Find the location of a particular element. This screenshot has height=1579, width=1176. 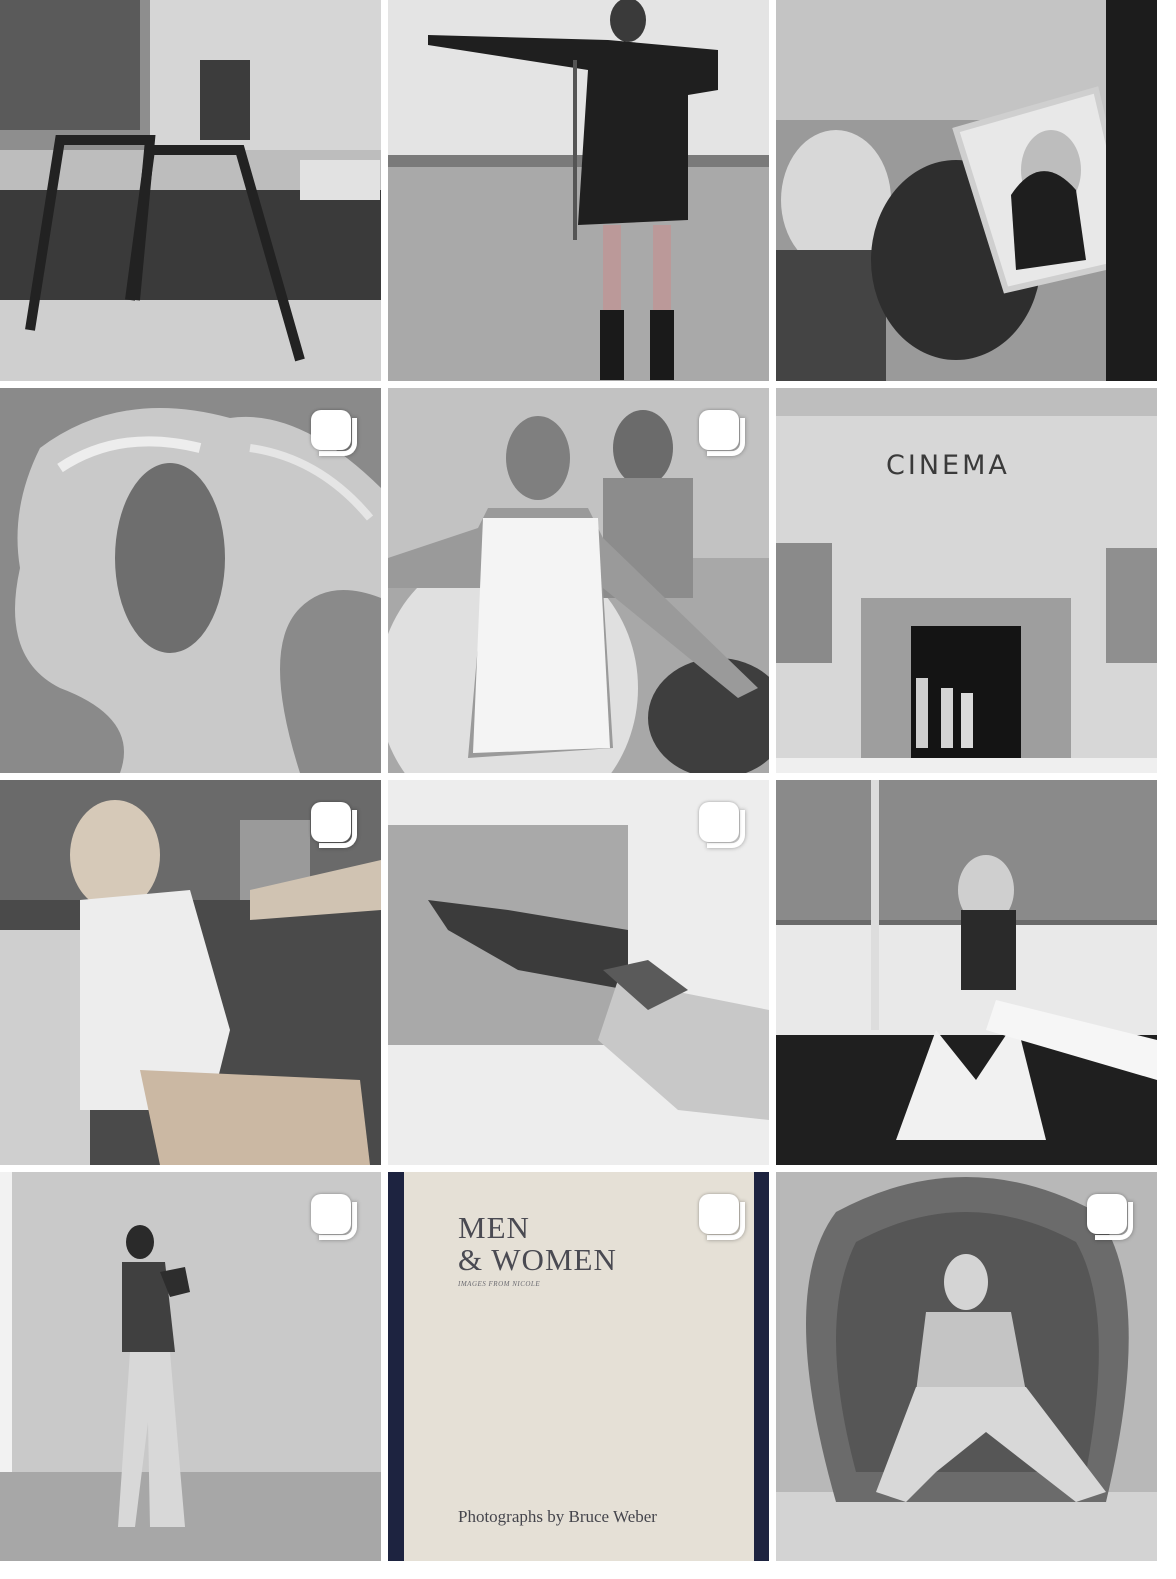

photo-splash is located at coordinates (966, 972).